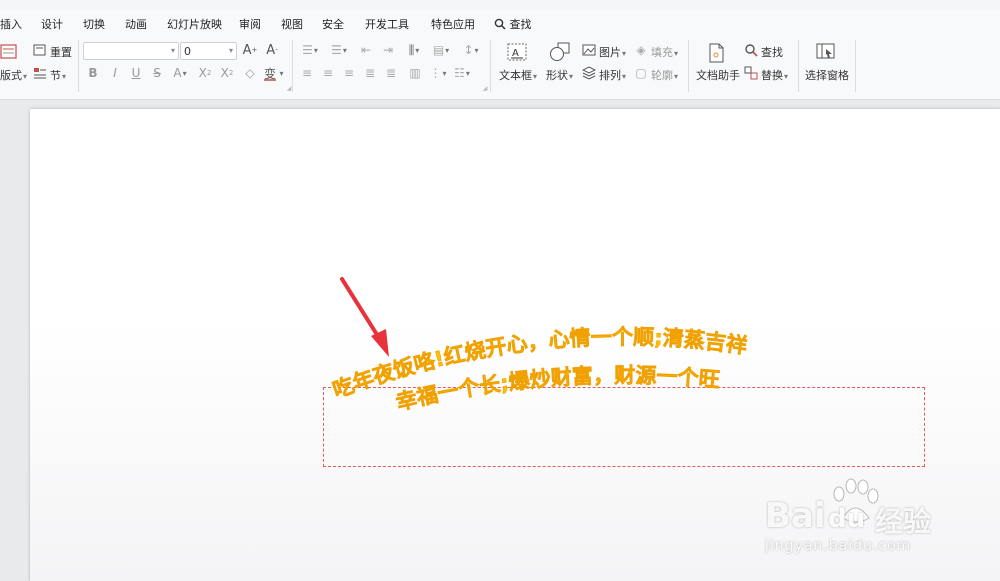 The image size is (1000, 581). What do you see at coordinates (838, 546) in the screenshot?
I see `watermark-url: jingyan.baidu.com` at bounding box center [838, 546].